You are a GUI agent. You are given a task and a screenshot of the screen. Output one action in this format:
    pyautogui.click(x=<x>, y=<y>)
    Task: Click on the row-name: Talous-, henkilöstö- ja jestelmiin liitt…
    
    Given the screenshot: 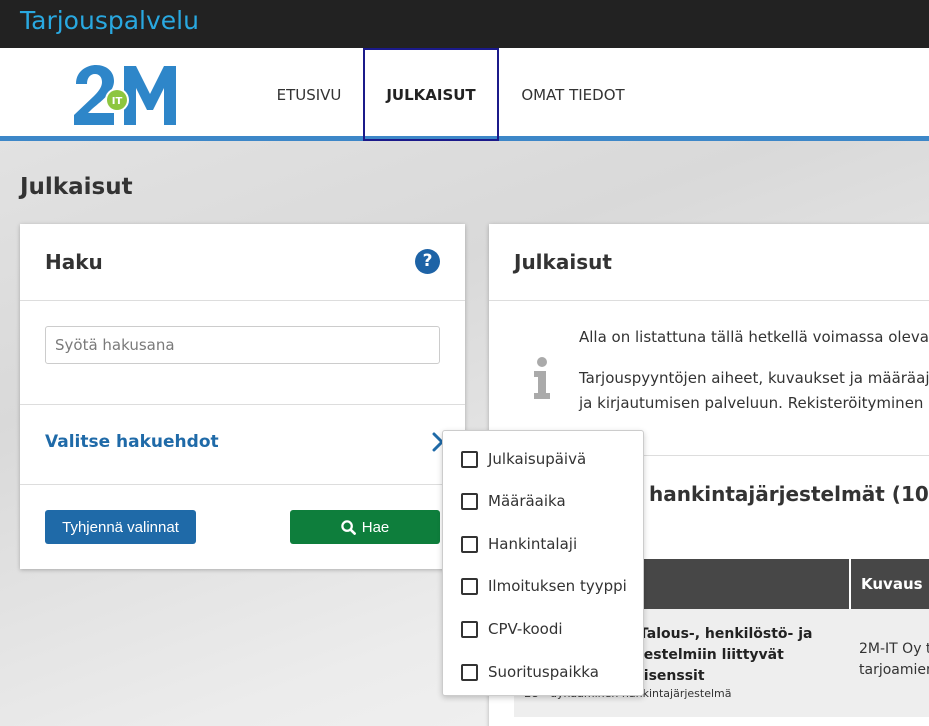 What is the action you would take?
    pyautogui.click(x=744, y=655)
    